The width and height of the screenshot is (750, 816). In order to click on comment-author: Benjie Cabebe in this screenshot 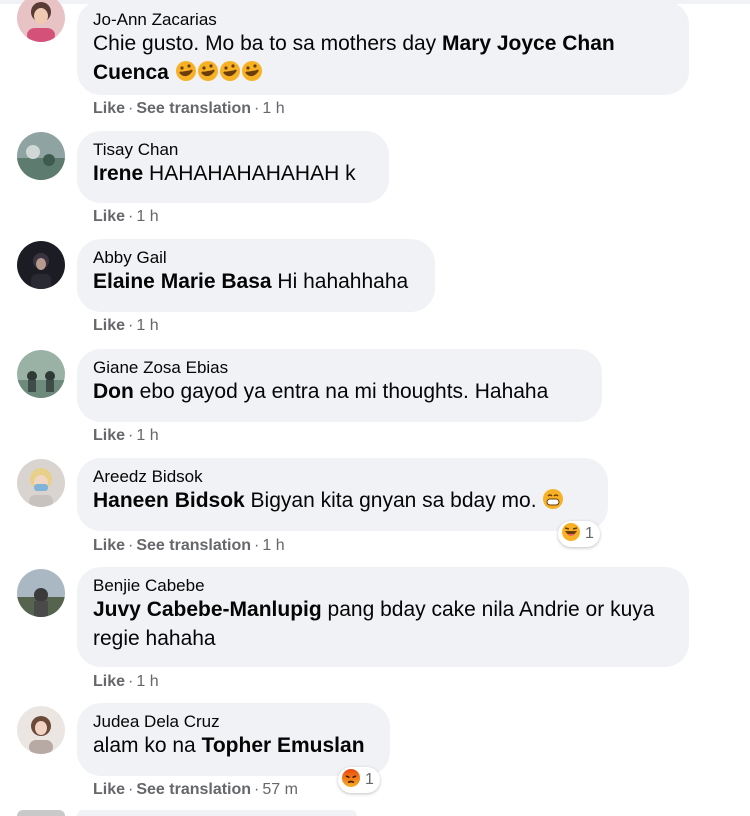, I will do `click(383, 585)`.